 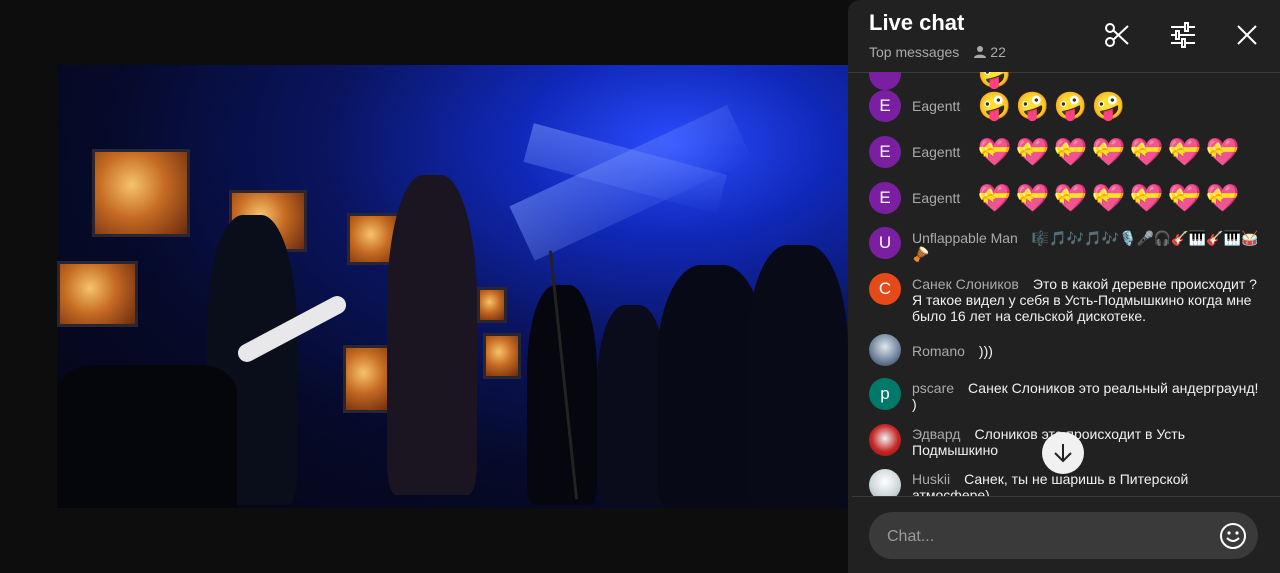 I want to click on sliders-icon, so click(x=1183, y=35).